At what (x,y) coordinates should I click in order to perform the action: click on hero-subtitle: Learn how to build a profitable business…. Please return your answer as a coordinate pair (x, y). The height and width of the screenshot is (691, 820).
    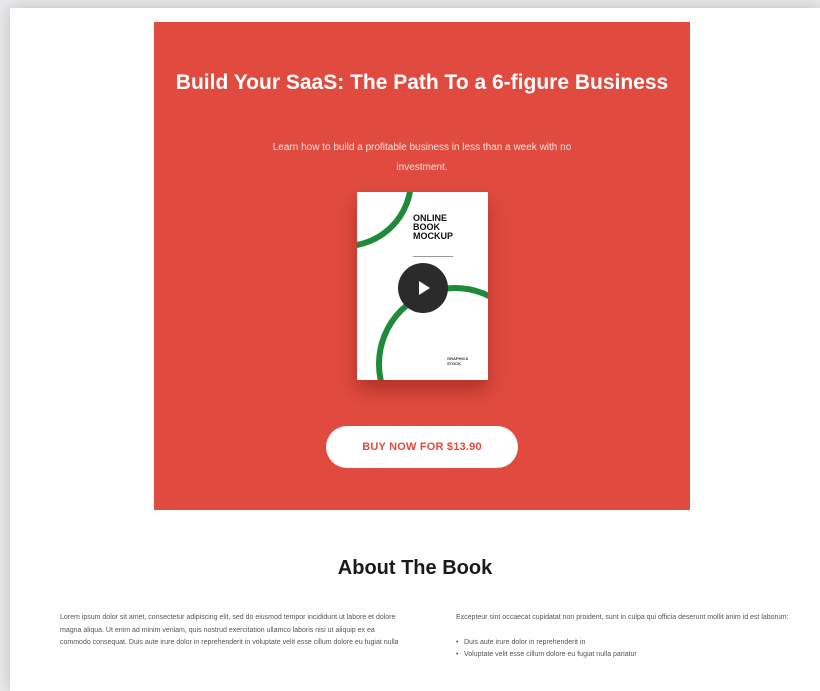
    Looking at the image, I should click on (422, 157).